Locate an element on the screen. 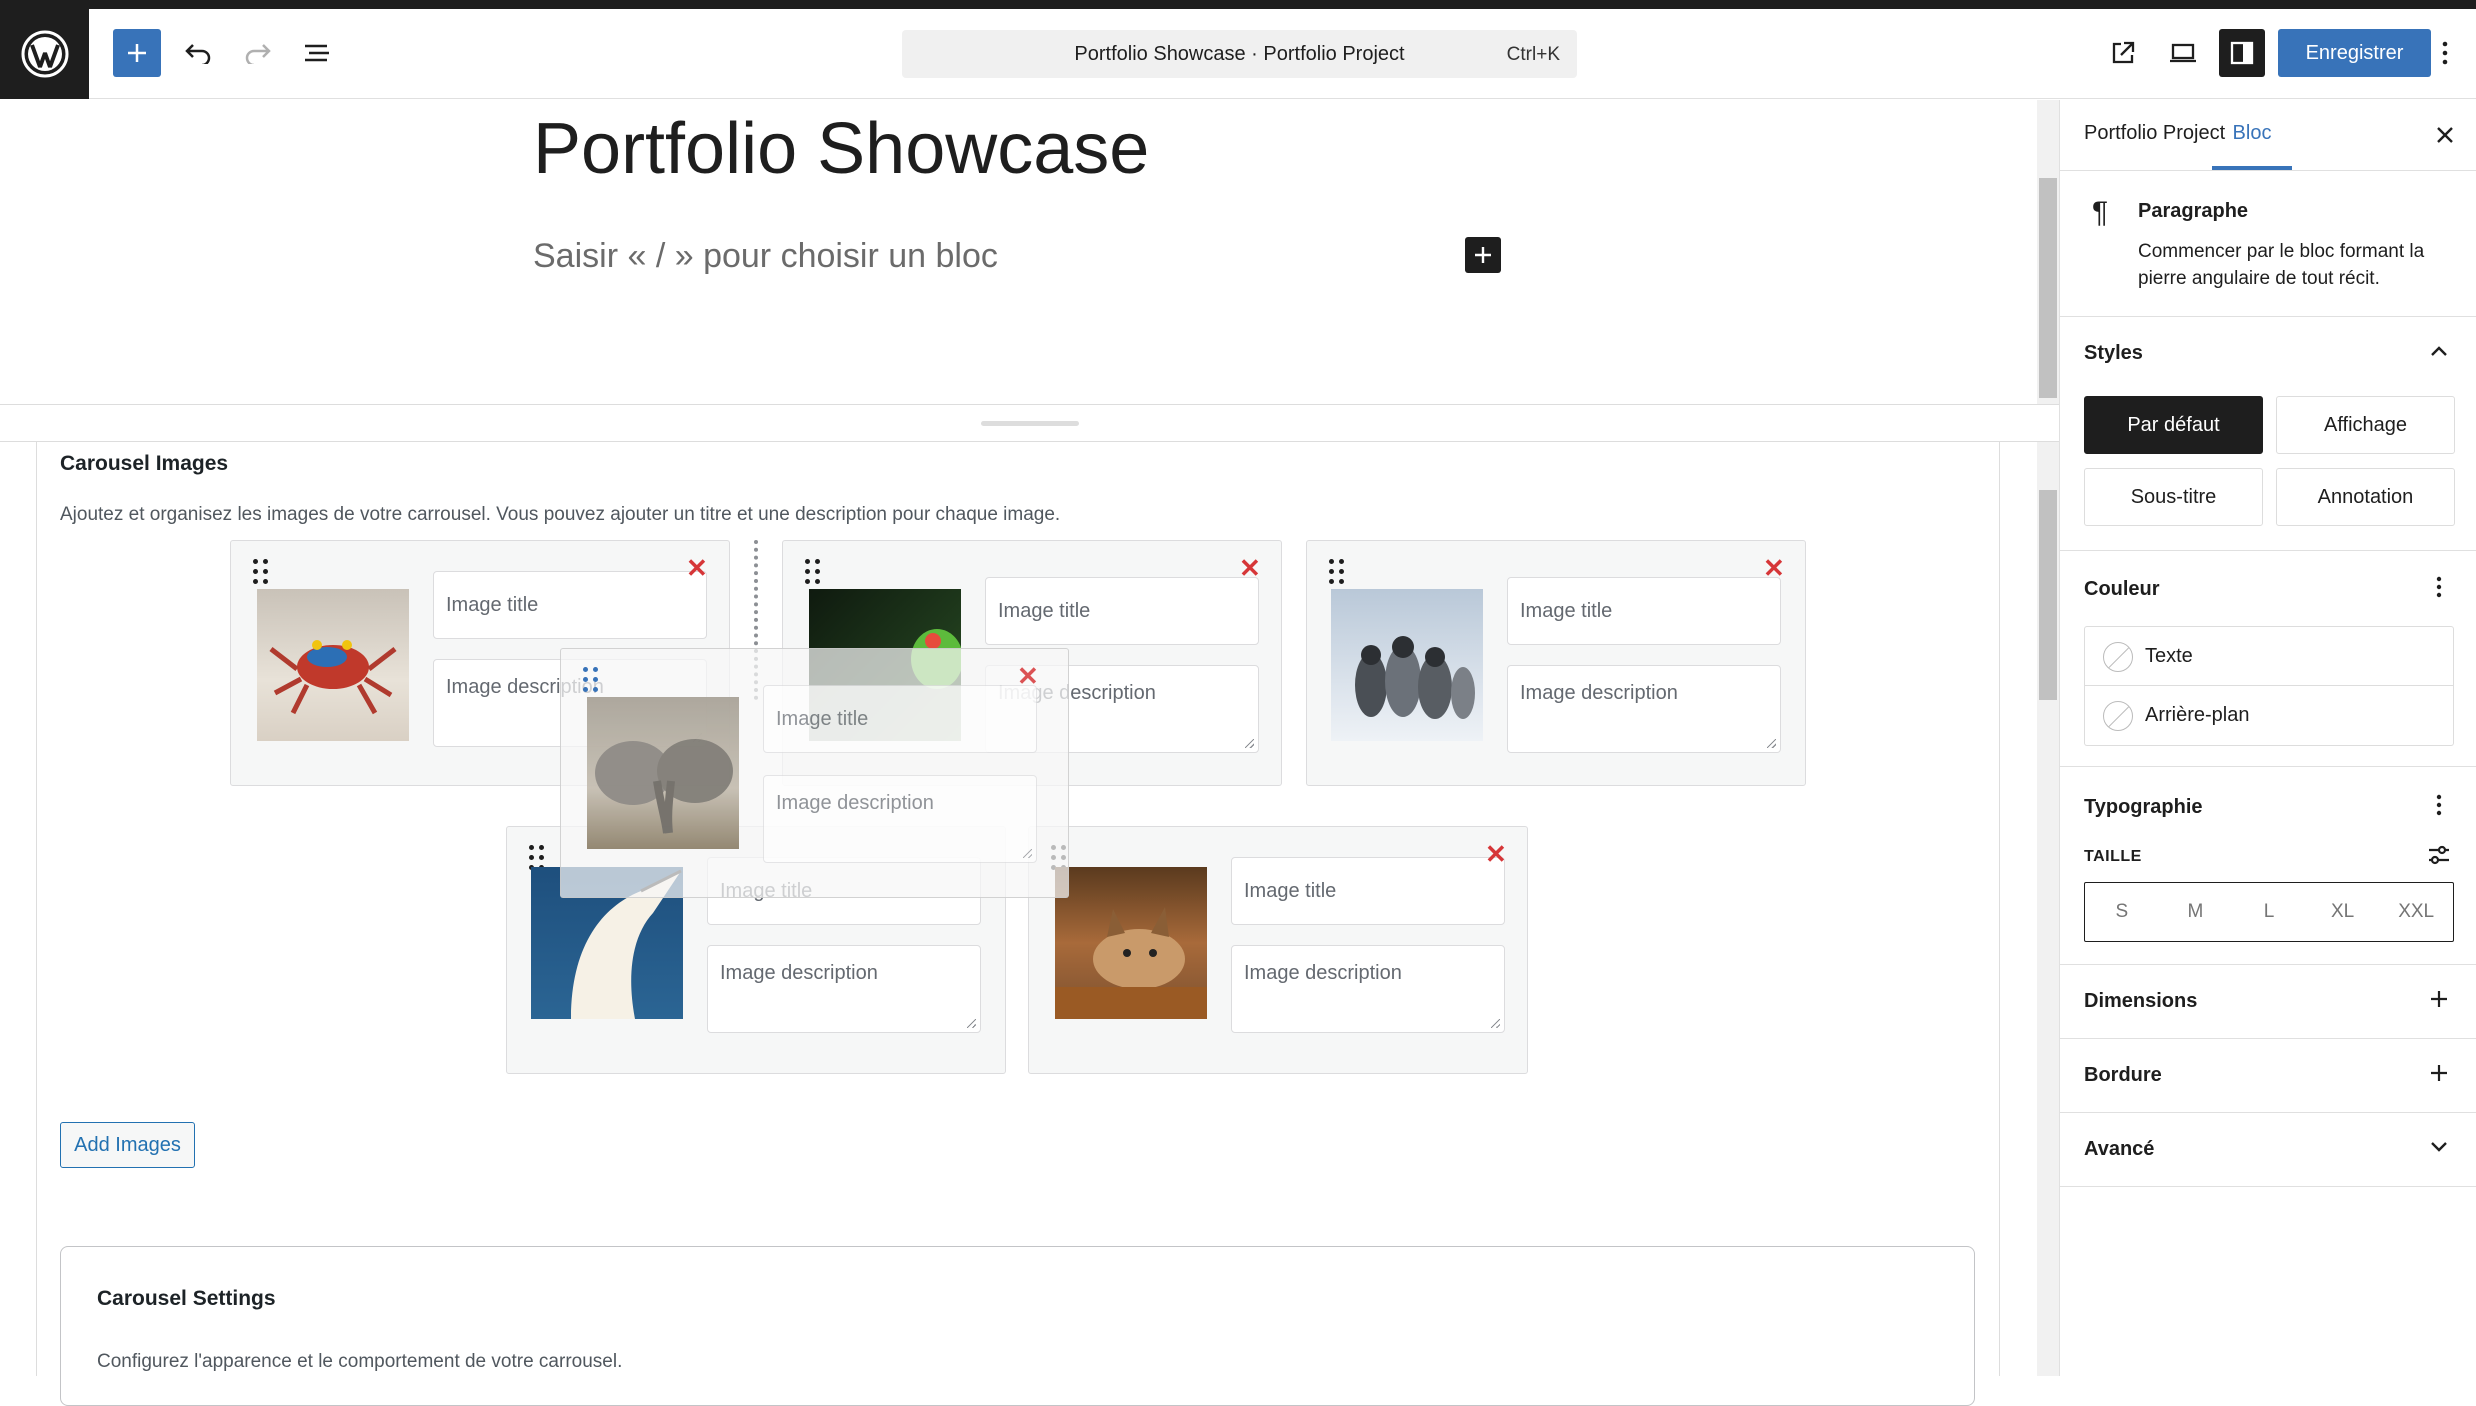 The width and height of the screenshot is (2476, 1406). device-preview-button is located at coordinates (2183, 53).